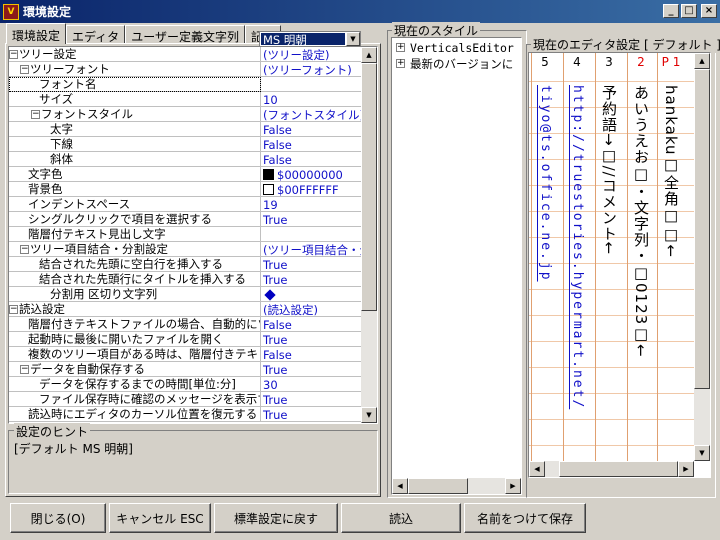 The image size is (720, 540). Describe the element at coordinates (303, 40) in the screenshot. I see `font-name-value: MS 明朝` at that location.